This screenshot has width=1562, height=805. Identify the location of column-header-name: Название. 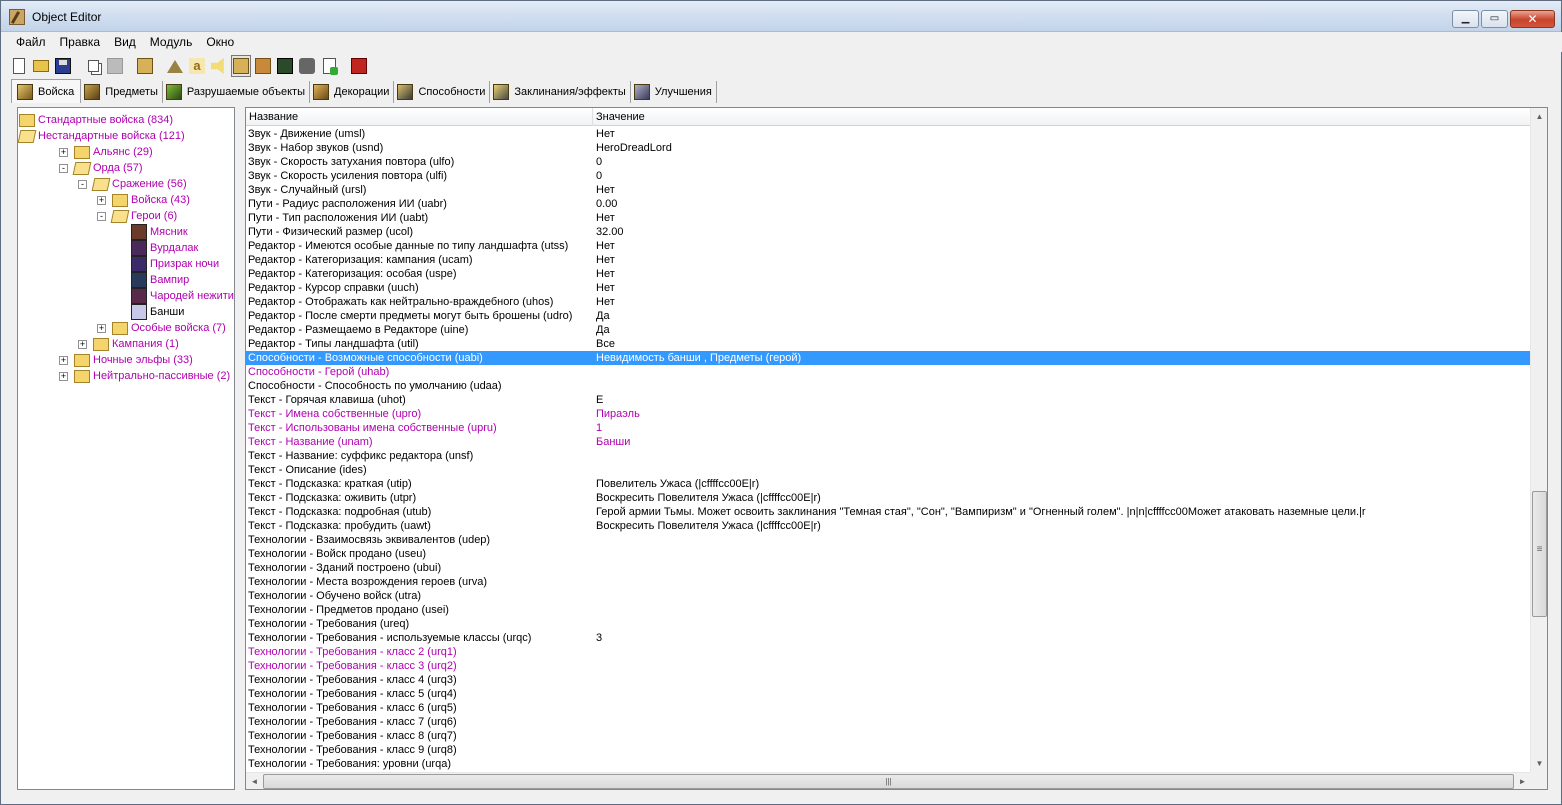
(419, 117).